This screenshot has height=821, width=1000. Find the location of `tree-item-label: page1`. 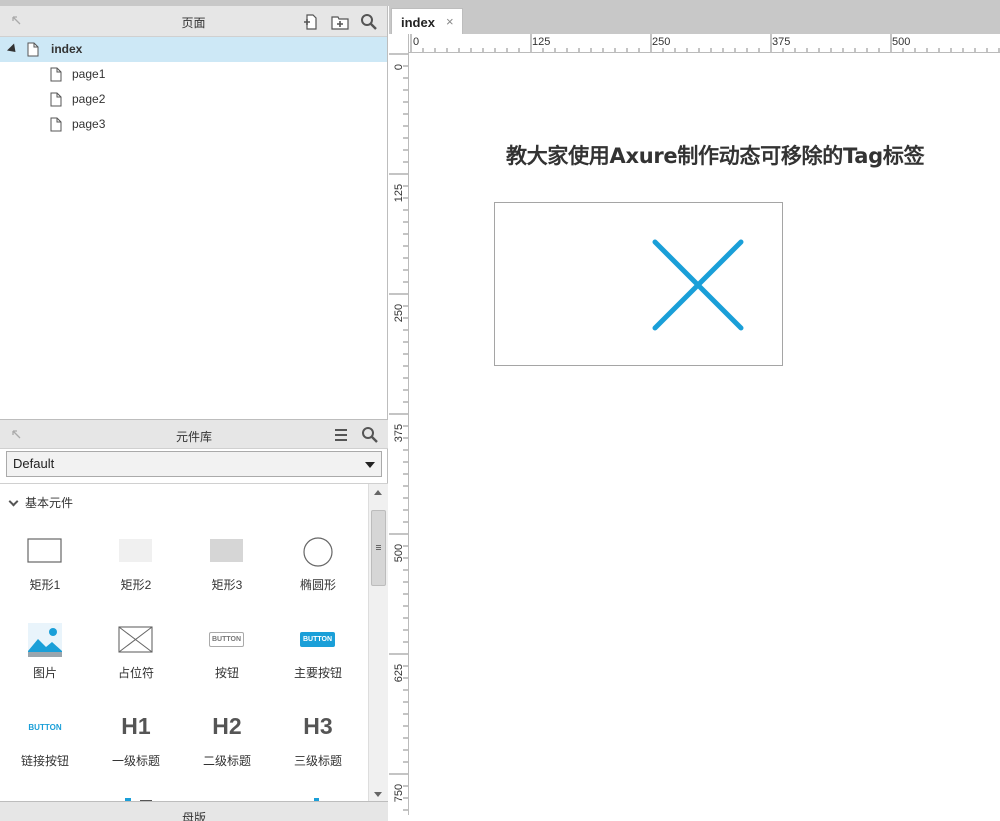

tree-item-label: page1 is located at coordinates (89, 74).